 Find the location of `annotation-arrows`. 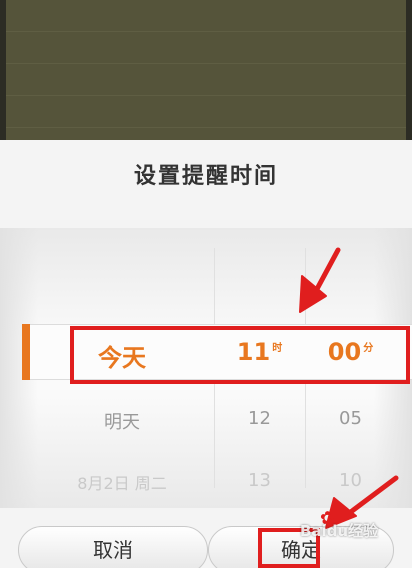

annotation-arrows is located at coordinates (349, 388).